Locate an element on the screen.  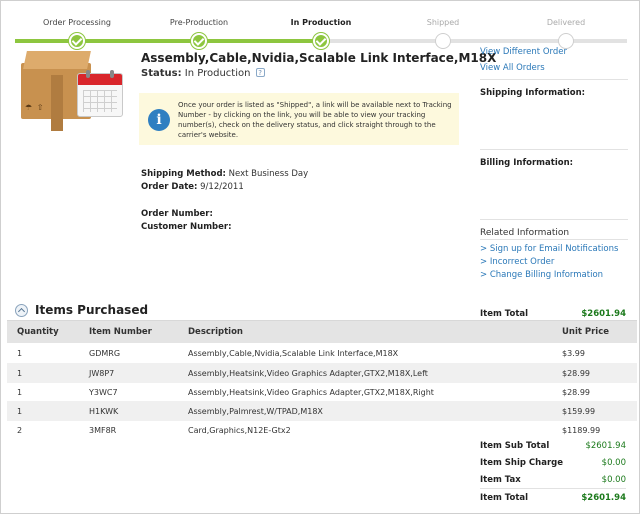
grand-total-label: Item Total is located at coordinates (504, 498).